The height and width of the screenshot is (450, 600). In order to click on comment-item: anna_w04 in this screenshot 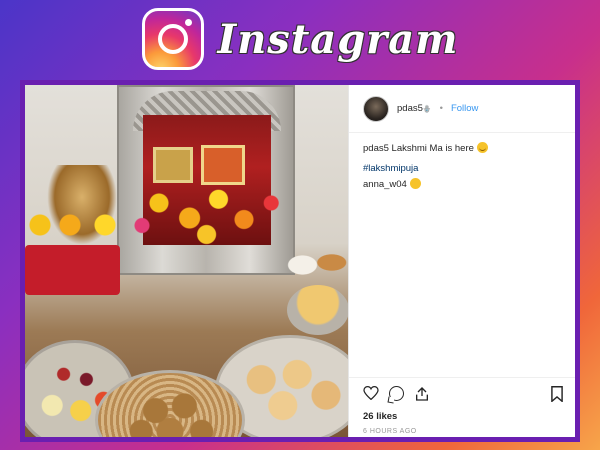, I will do `click(392, 184)`.